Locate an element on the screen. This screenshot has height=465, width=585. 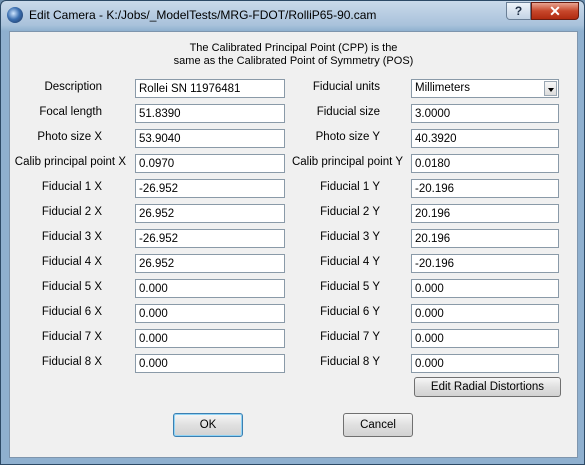
fiducial-2-x-label: Fiducial 2 X is located at coordinates (71, 212).